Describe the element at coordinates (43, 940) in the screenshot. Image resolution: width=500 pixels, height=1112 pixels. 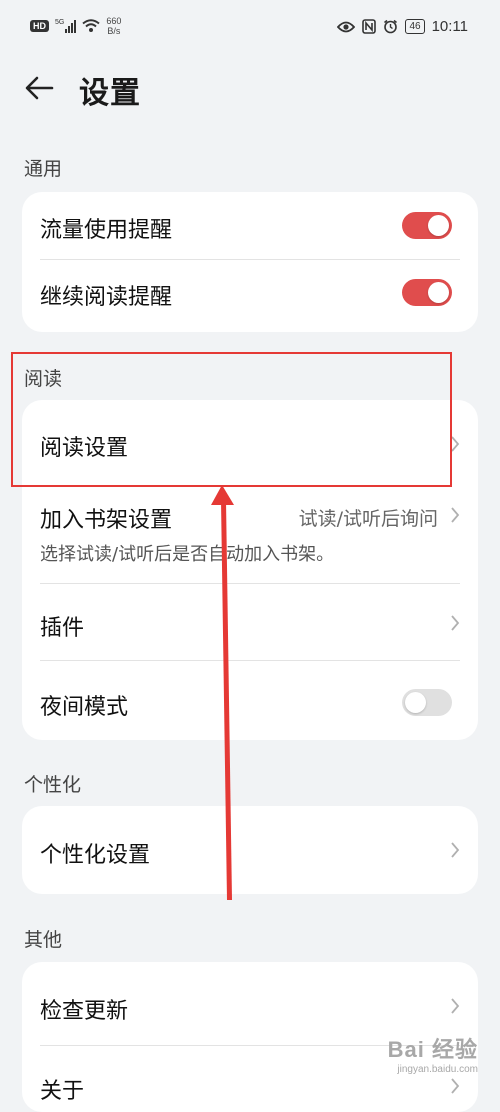
I see `section-label-other: 其他` at that location.